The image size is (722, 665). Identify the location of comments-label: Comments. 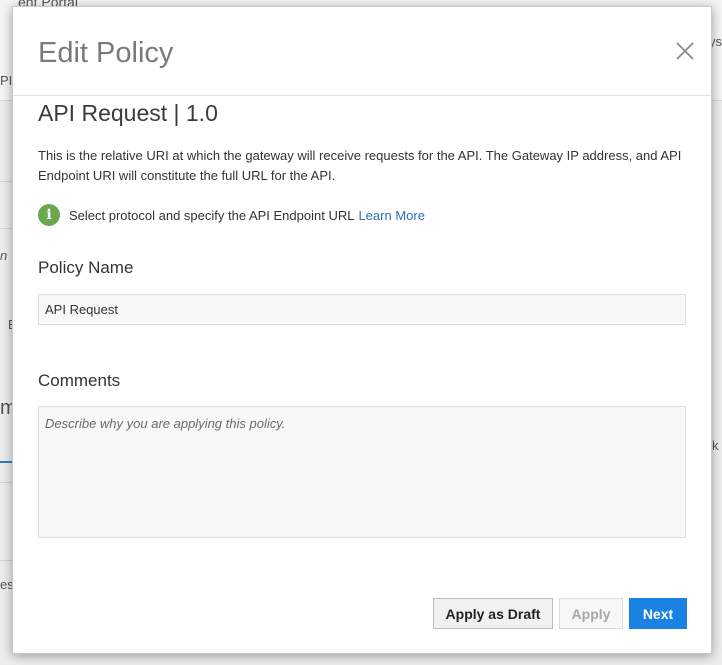
(79, 380).